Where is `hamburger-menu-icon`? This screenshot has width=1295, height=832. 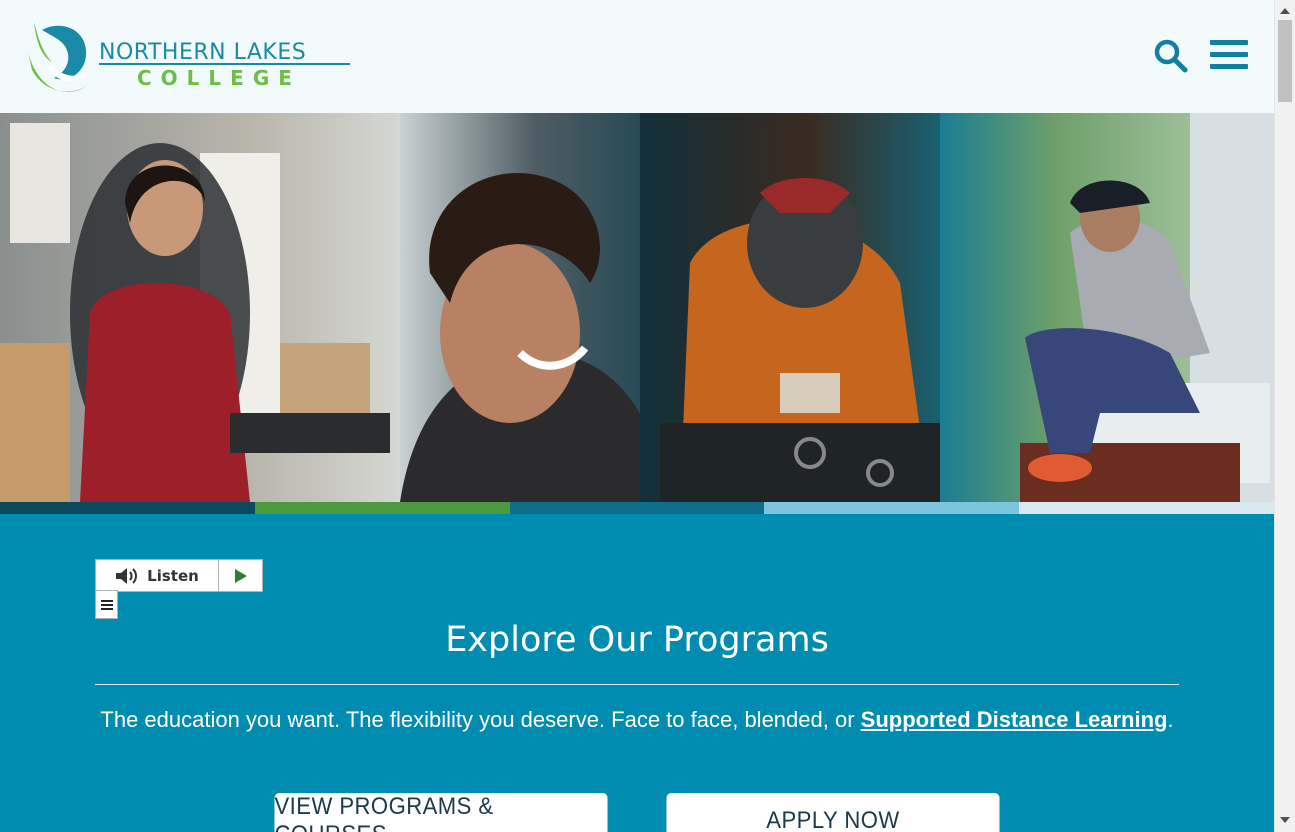
hamburger-menu-icon is located at coordinates (1229, 42).